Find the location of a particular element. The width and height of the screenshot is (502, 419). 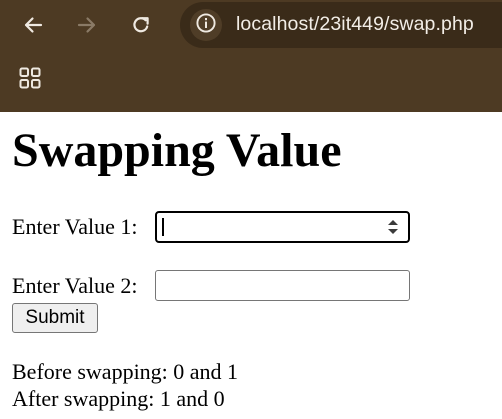

text-caret is located at coordinates (163, 227).